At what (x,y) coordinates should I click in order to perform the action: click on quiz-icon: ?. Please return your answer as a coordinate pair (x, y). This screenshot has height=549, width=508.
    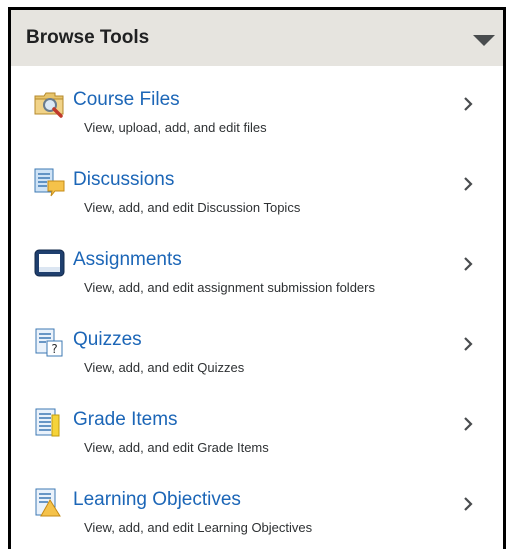
    Looking at the image, I should click on (49, 342).